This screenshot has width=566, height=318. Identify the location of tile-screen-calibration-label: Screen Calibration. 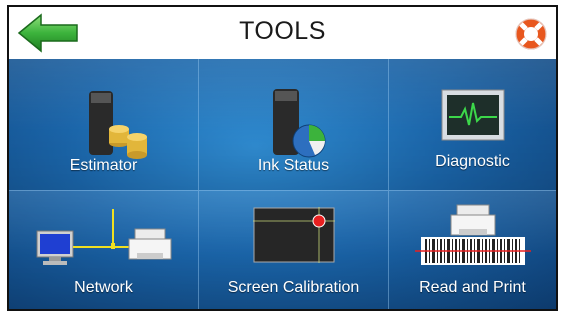
(293, 287).